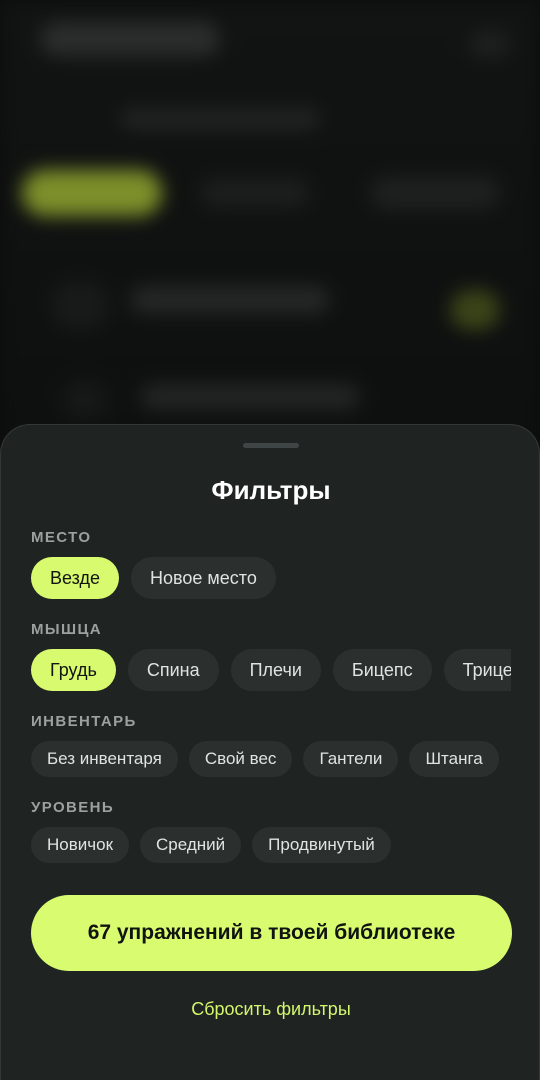 The height and width of the screenshot is (1080, 540). What do you see at coordinates (477, 670) in the screenshot?
I see `chip-muscle-triceps: Трицепс` at bounding box center [477, 670].